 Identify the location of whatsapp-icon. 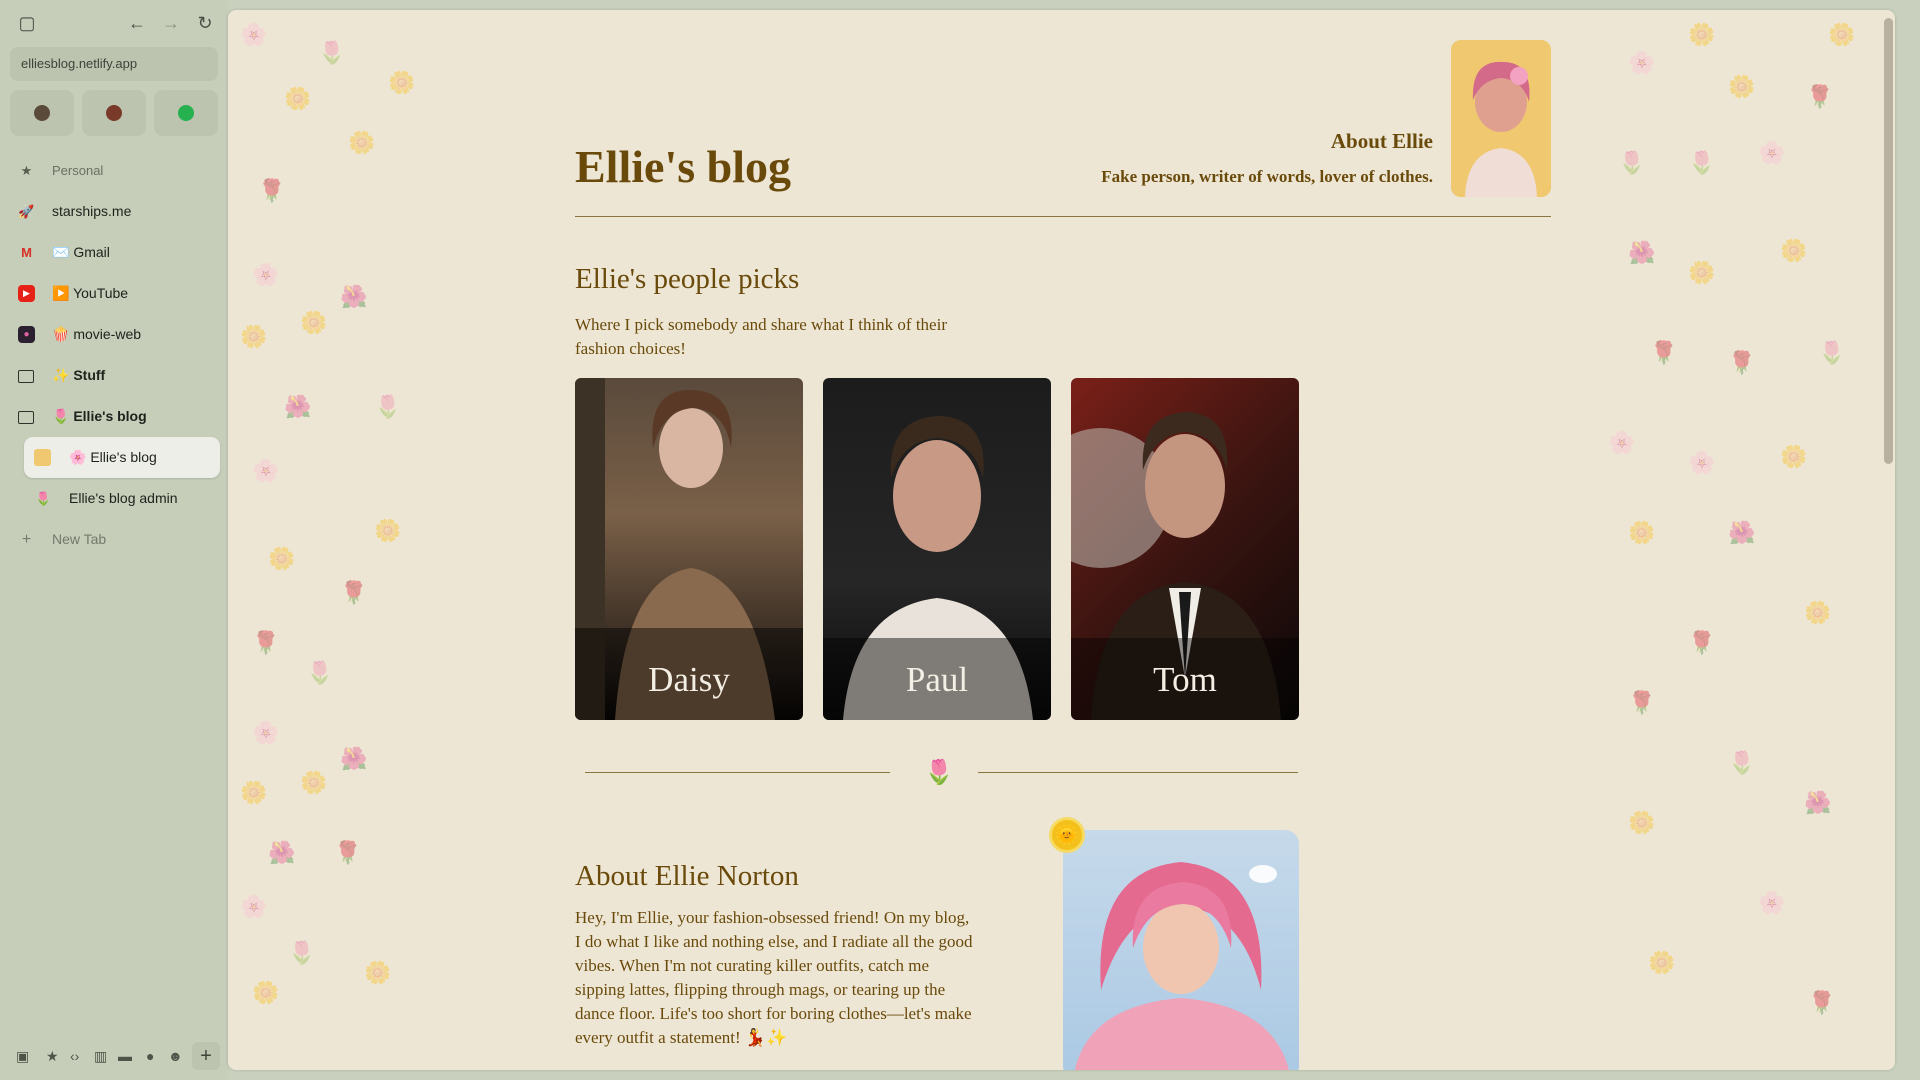
(186, 113).